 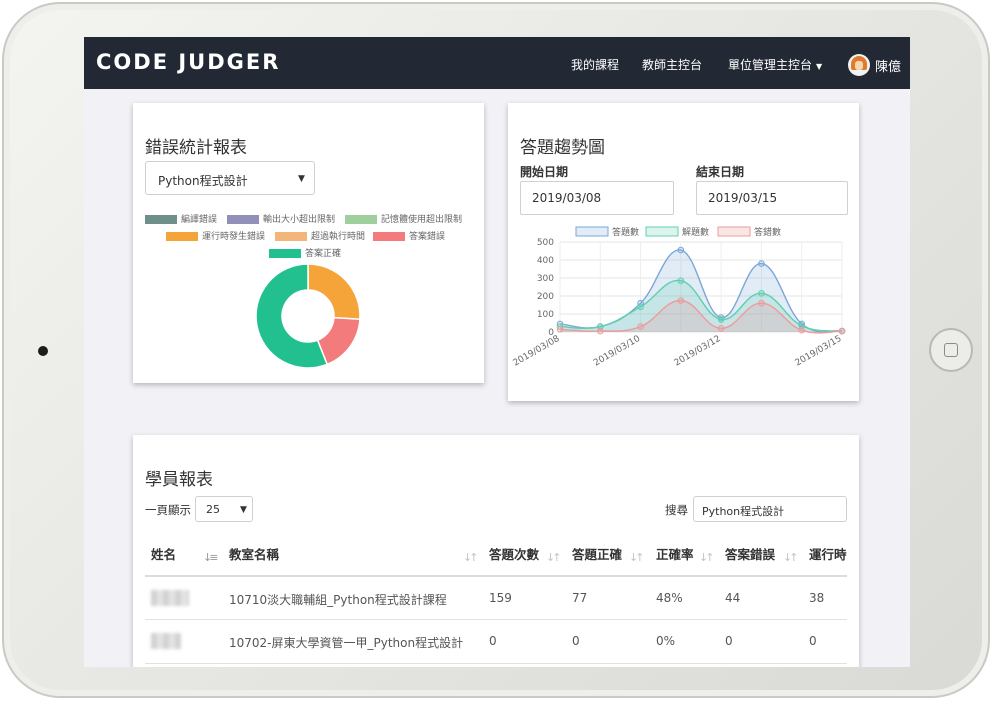 What do you see at coordinates (750, 553) in the screenshot?
I see `th-wrong: 答案錯誤` at bounding box center [750, 553].